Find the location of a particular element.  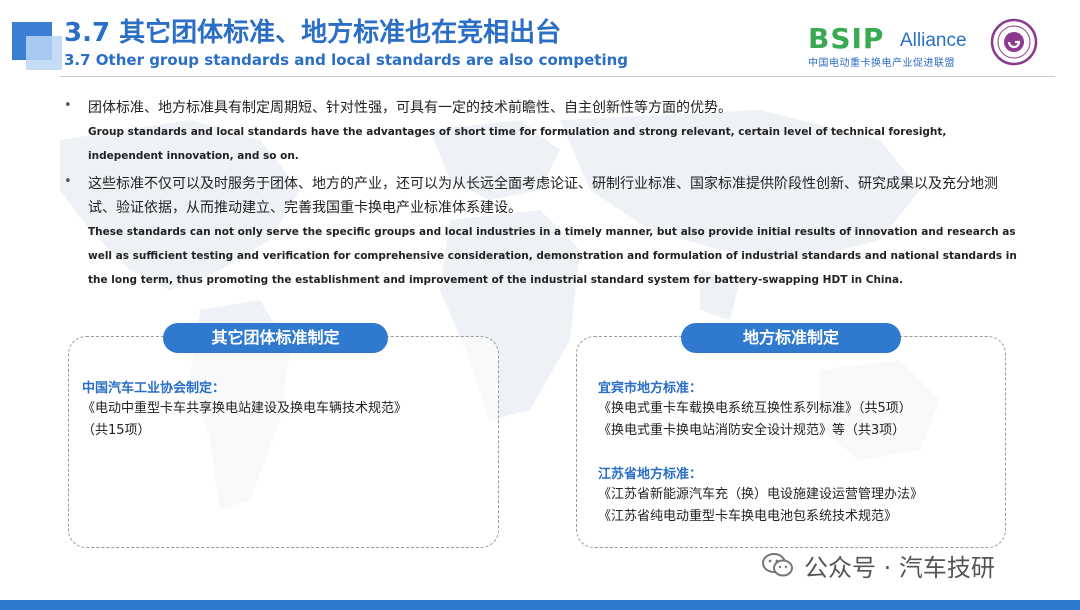

standard-item: 《江苏省纯电动重型卡车换电电池包系统技术规范》 is located at coordinates (748, 516).